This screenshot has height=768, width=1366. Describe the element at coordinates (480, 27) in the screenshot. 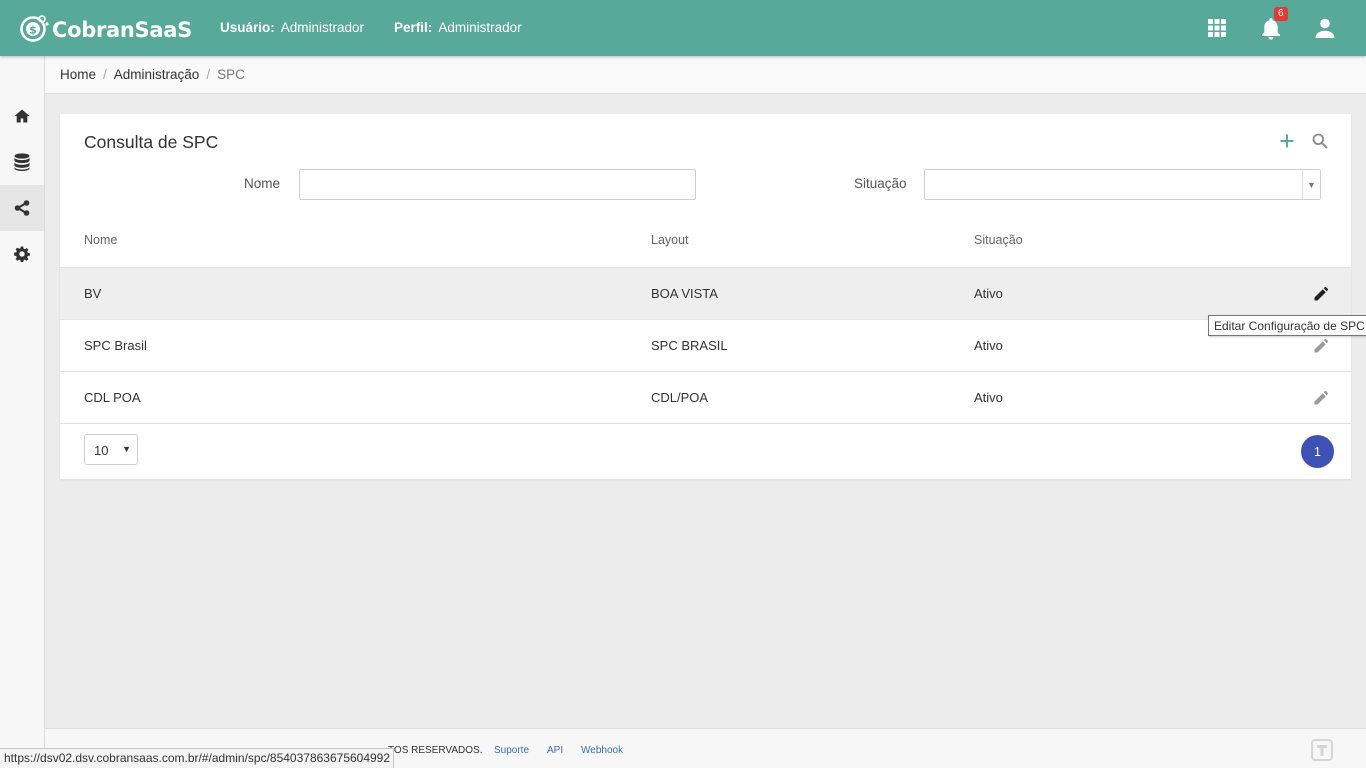

I see `profile-value: Administrador` at that location.